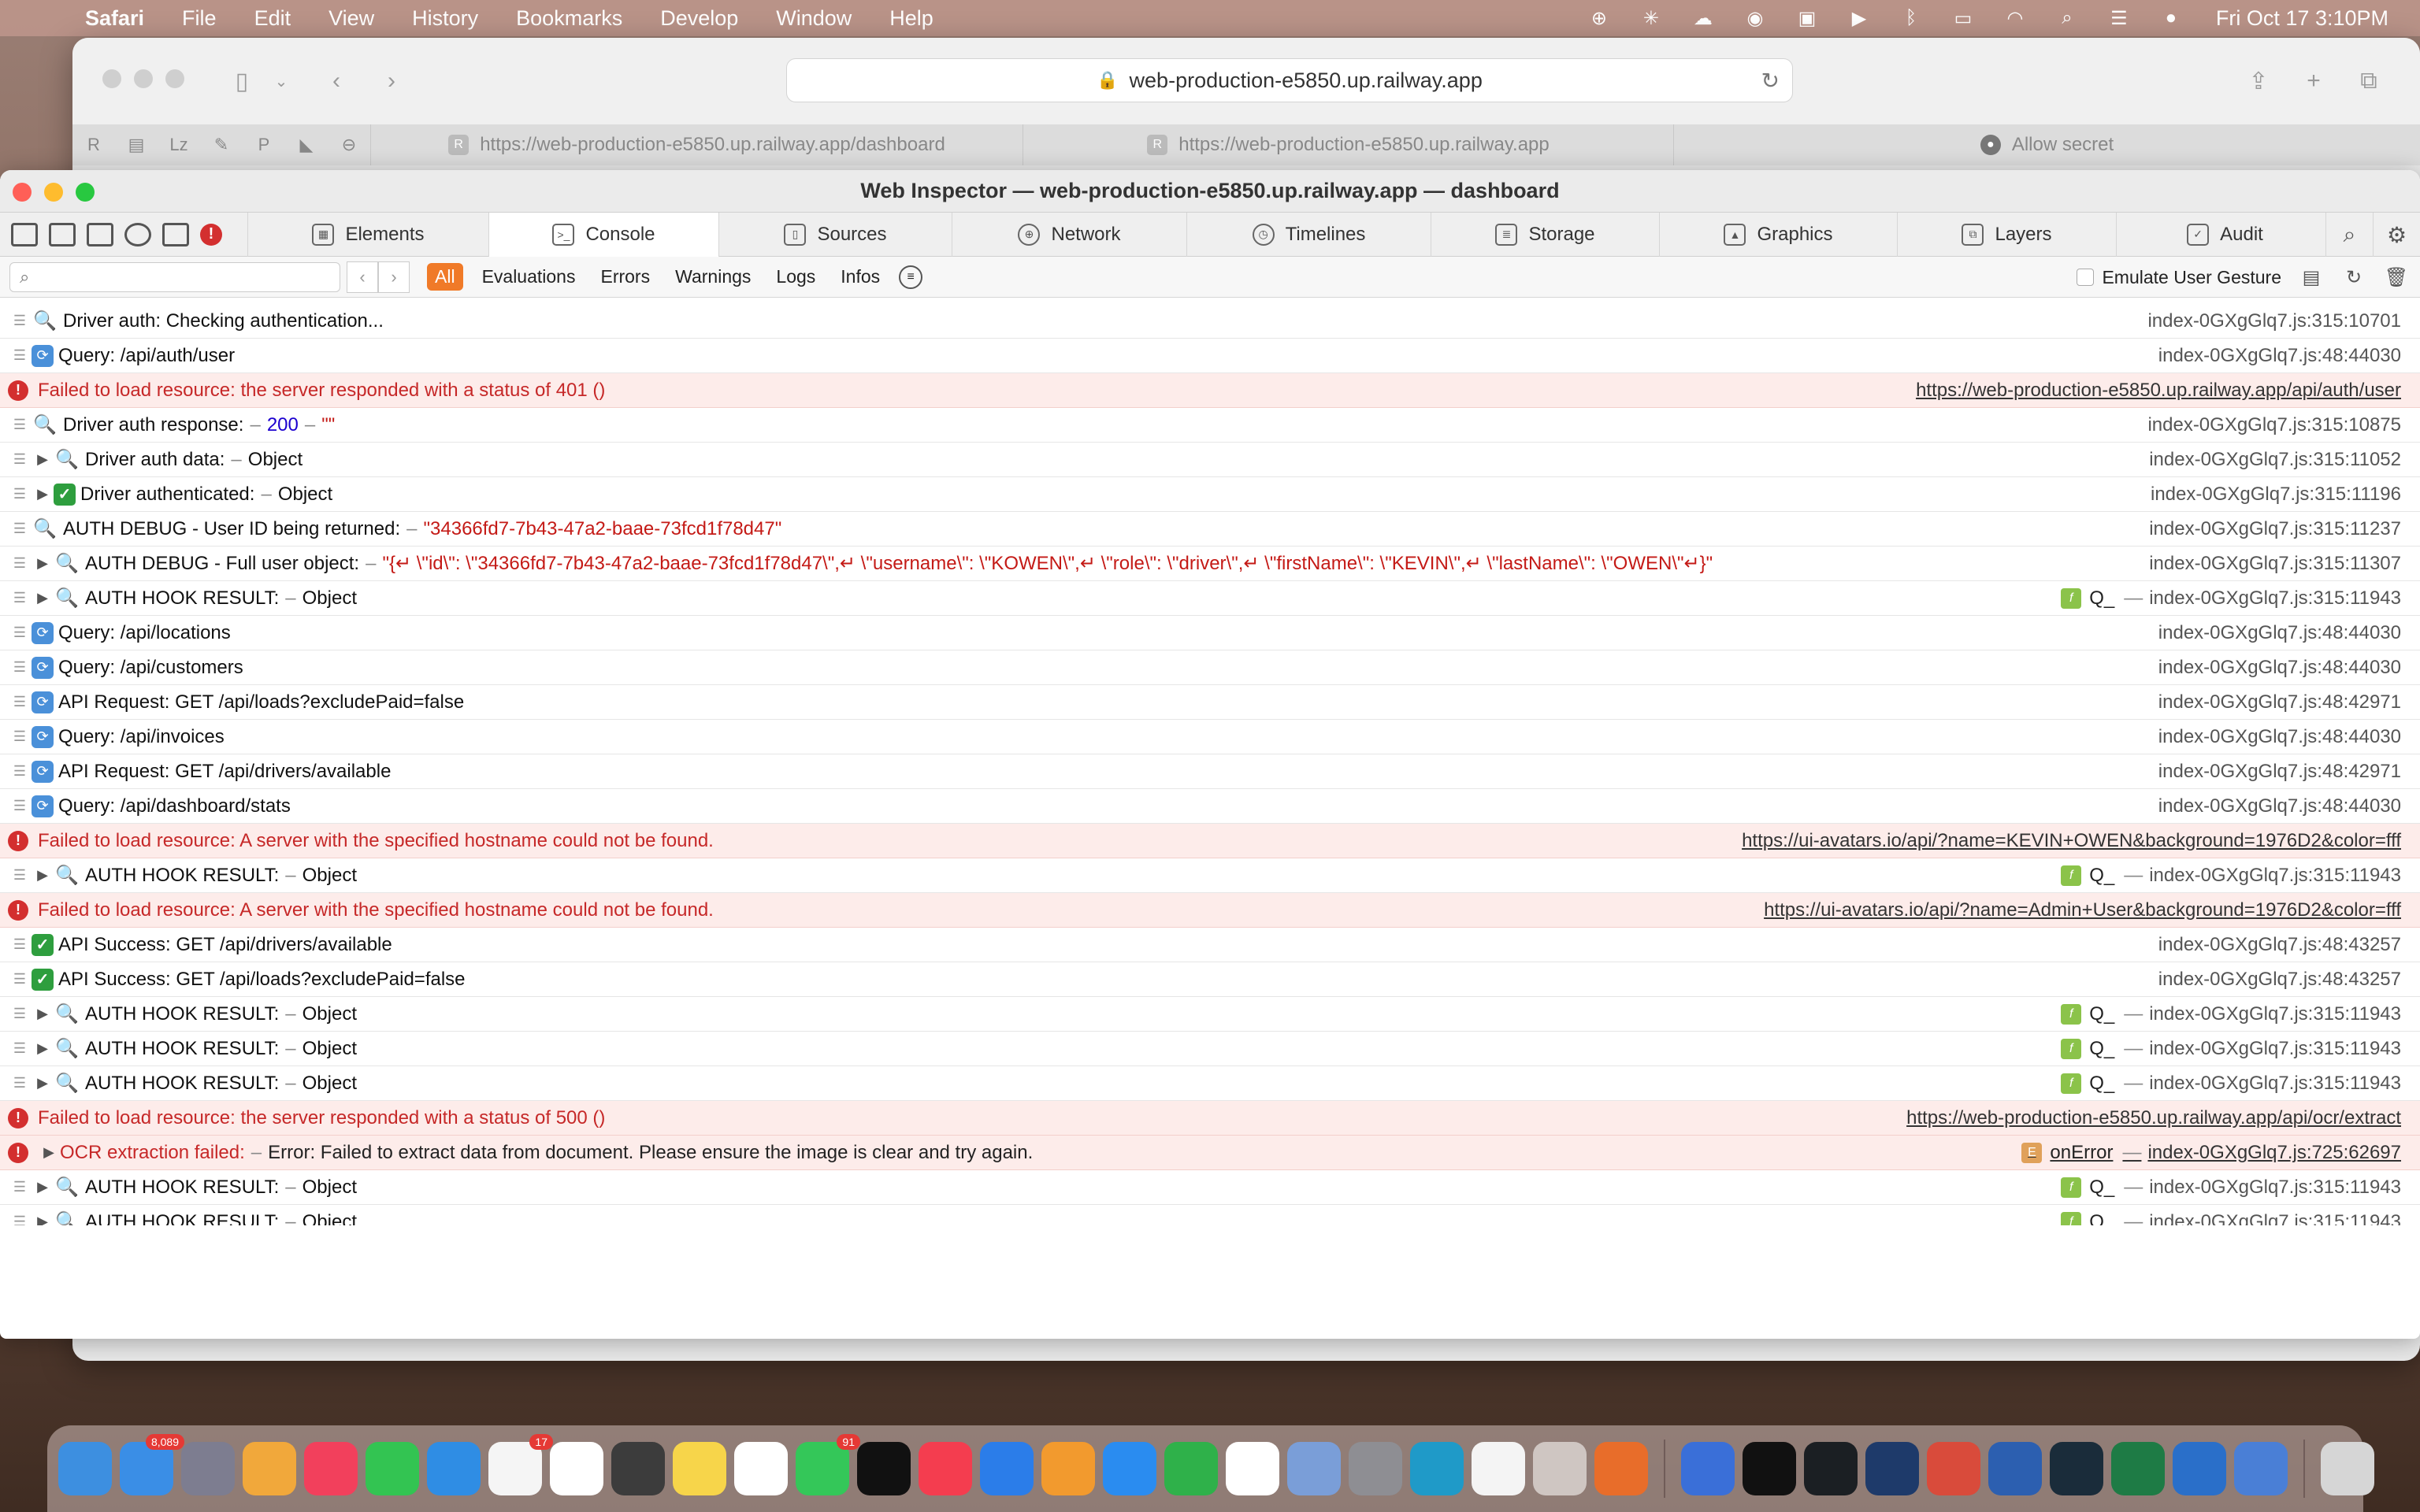 The image size is (2420, 1512). I want to click on minimize-button, so click(143, 78).